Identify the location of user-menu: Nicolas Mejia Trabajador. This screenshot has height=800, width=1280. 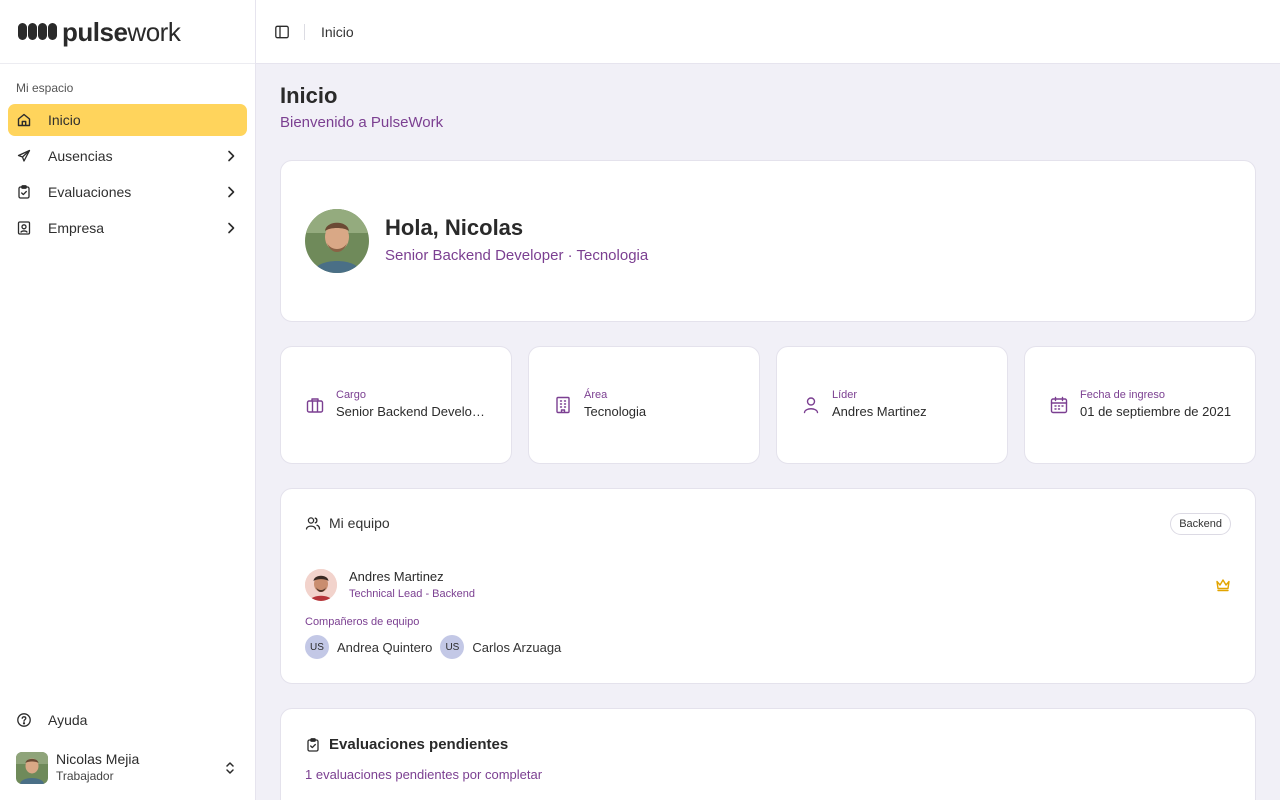
(132, 767).